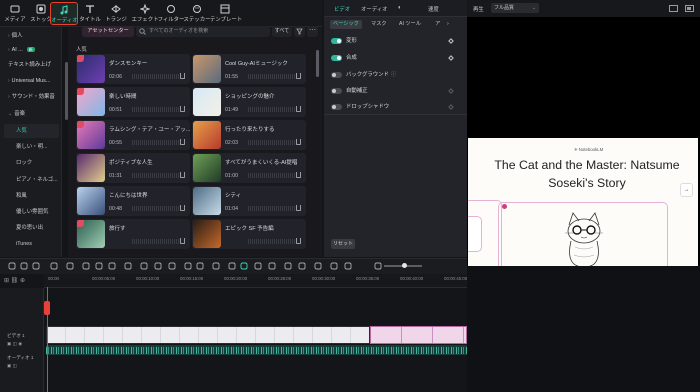 The image size is (700, 392). What do you see at coordinates (410, 24) in the screenshot?
I see `subtab-ai-tools: AI ツール` at bounding box center [410, 24].